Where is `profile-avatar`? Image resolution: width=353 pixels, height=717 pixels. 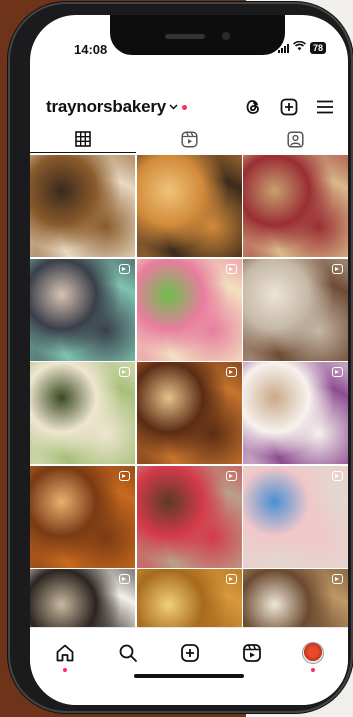
profile-avatar is located at coordinates (313, 653).